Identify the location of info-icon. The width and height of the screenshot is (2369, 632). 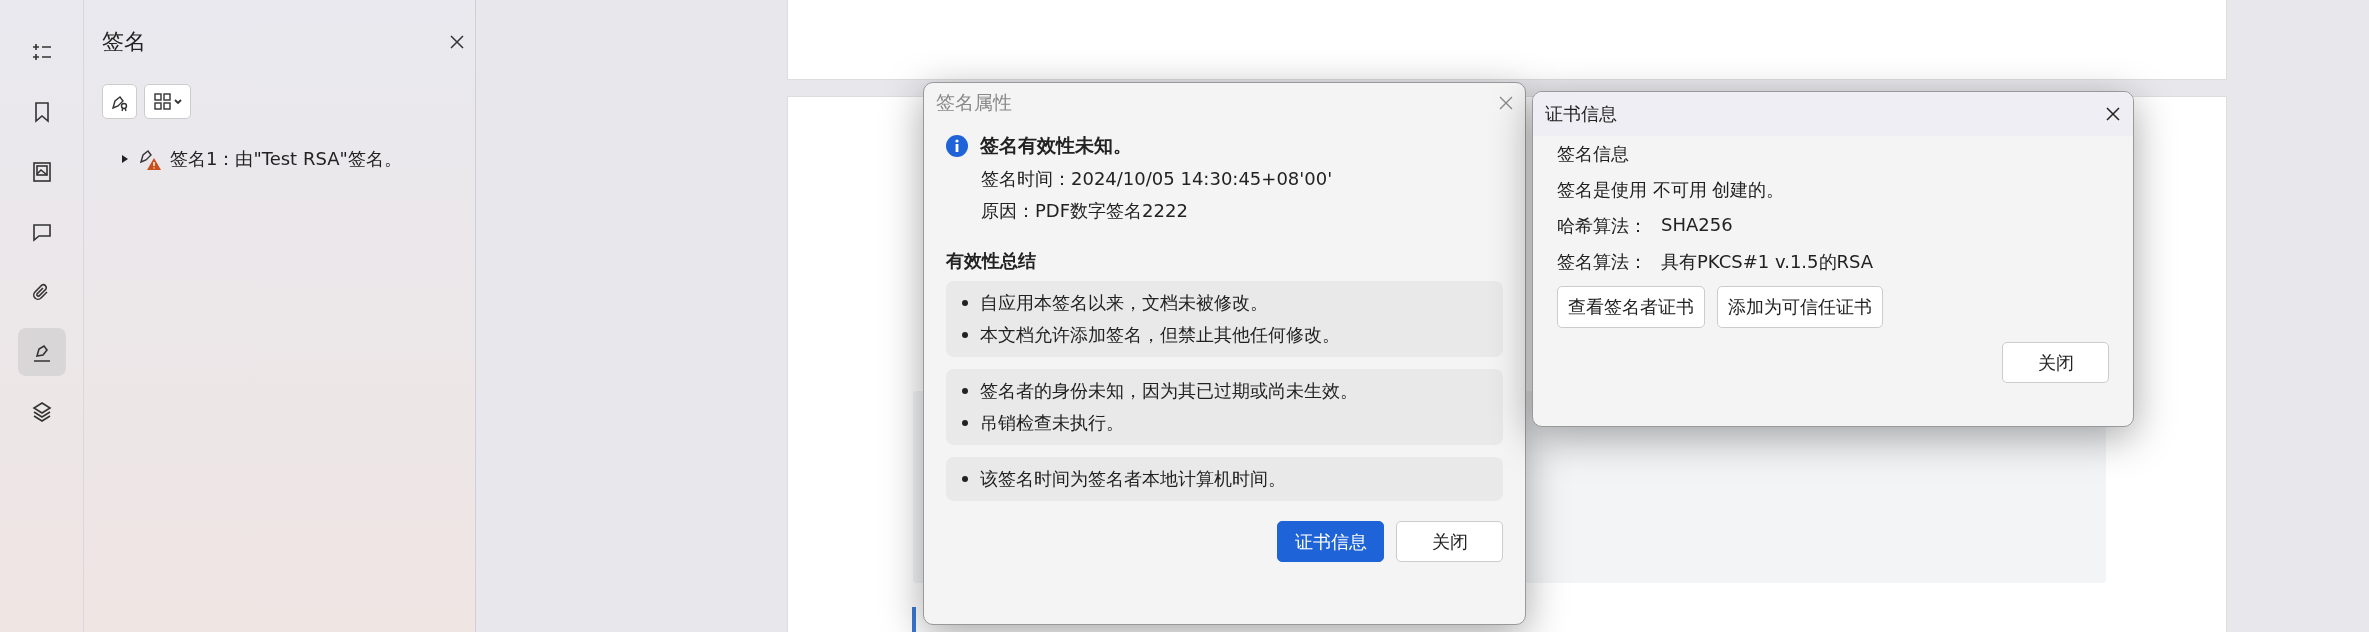
(957, 146).